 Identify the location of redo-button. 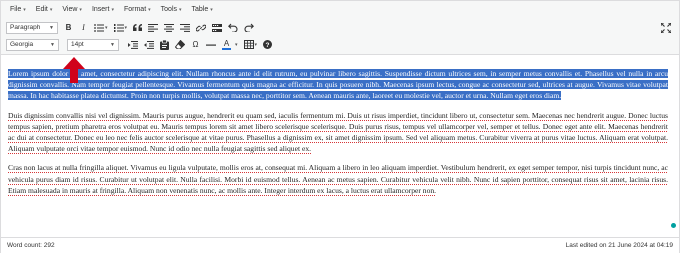
(249, 28).